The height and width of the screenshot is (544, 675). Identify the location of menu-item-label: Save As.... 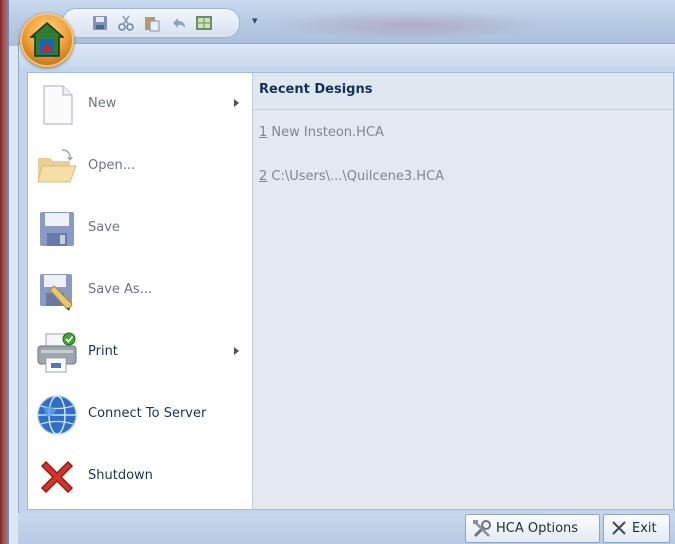
(120, 289).